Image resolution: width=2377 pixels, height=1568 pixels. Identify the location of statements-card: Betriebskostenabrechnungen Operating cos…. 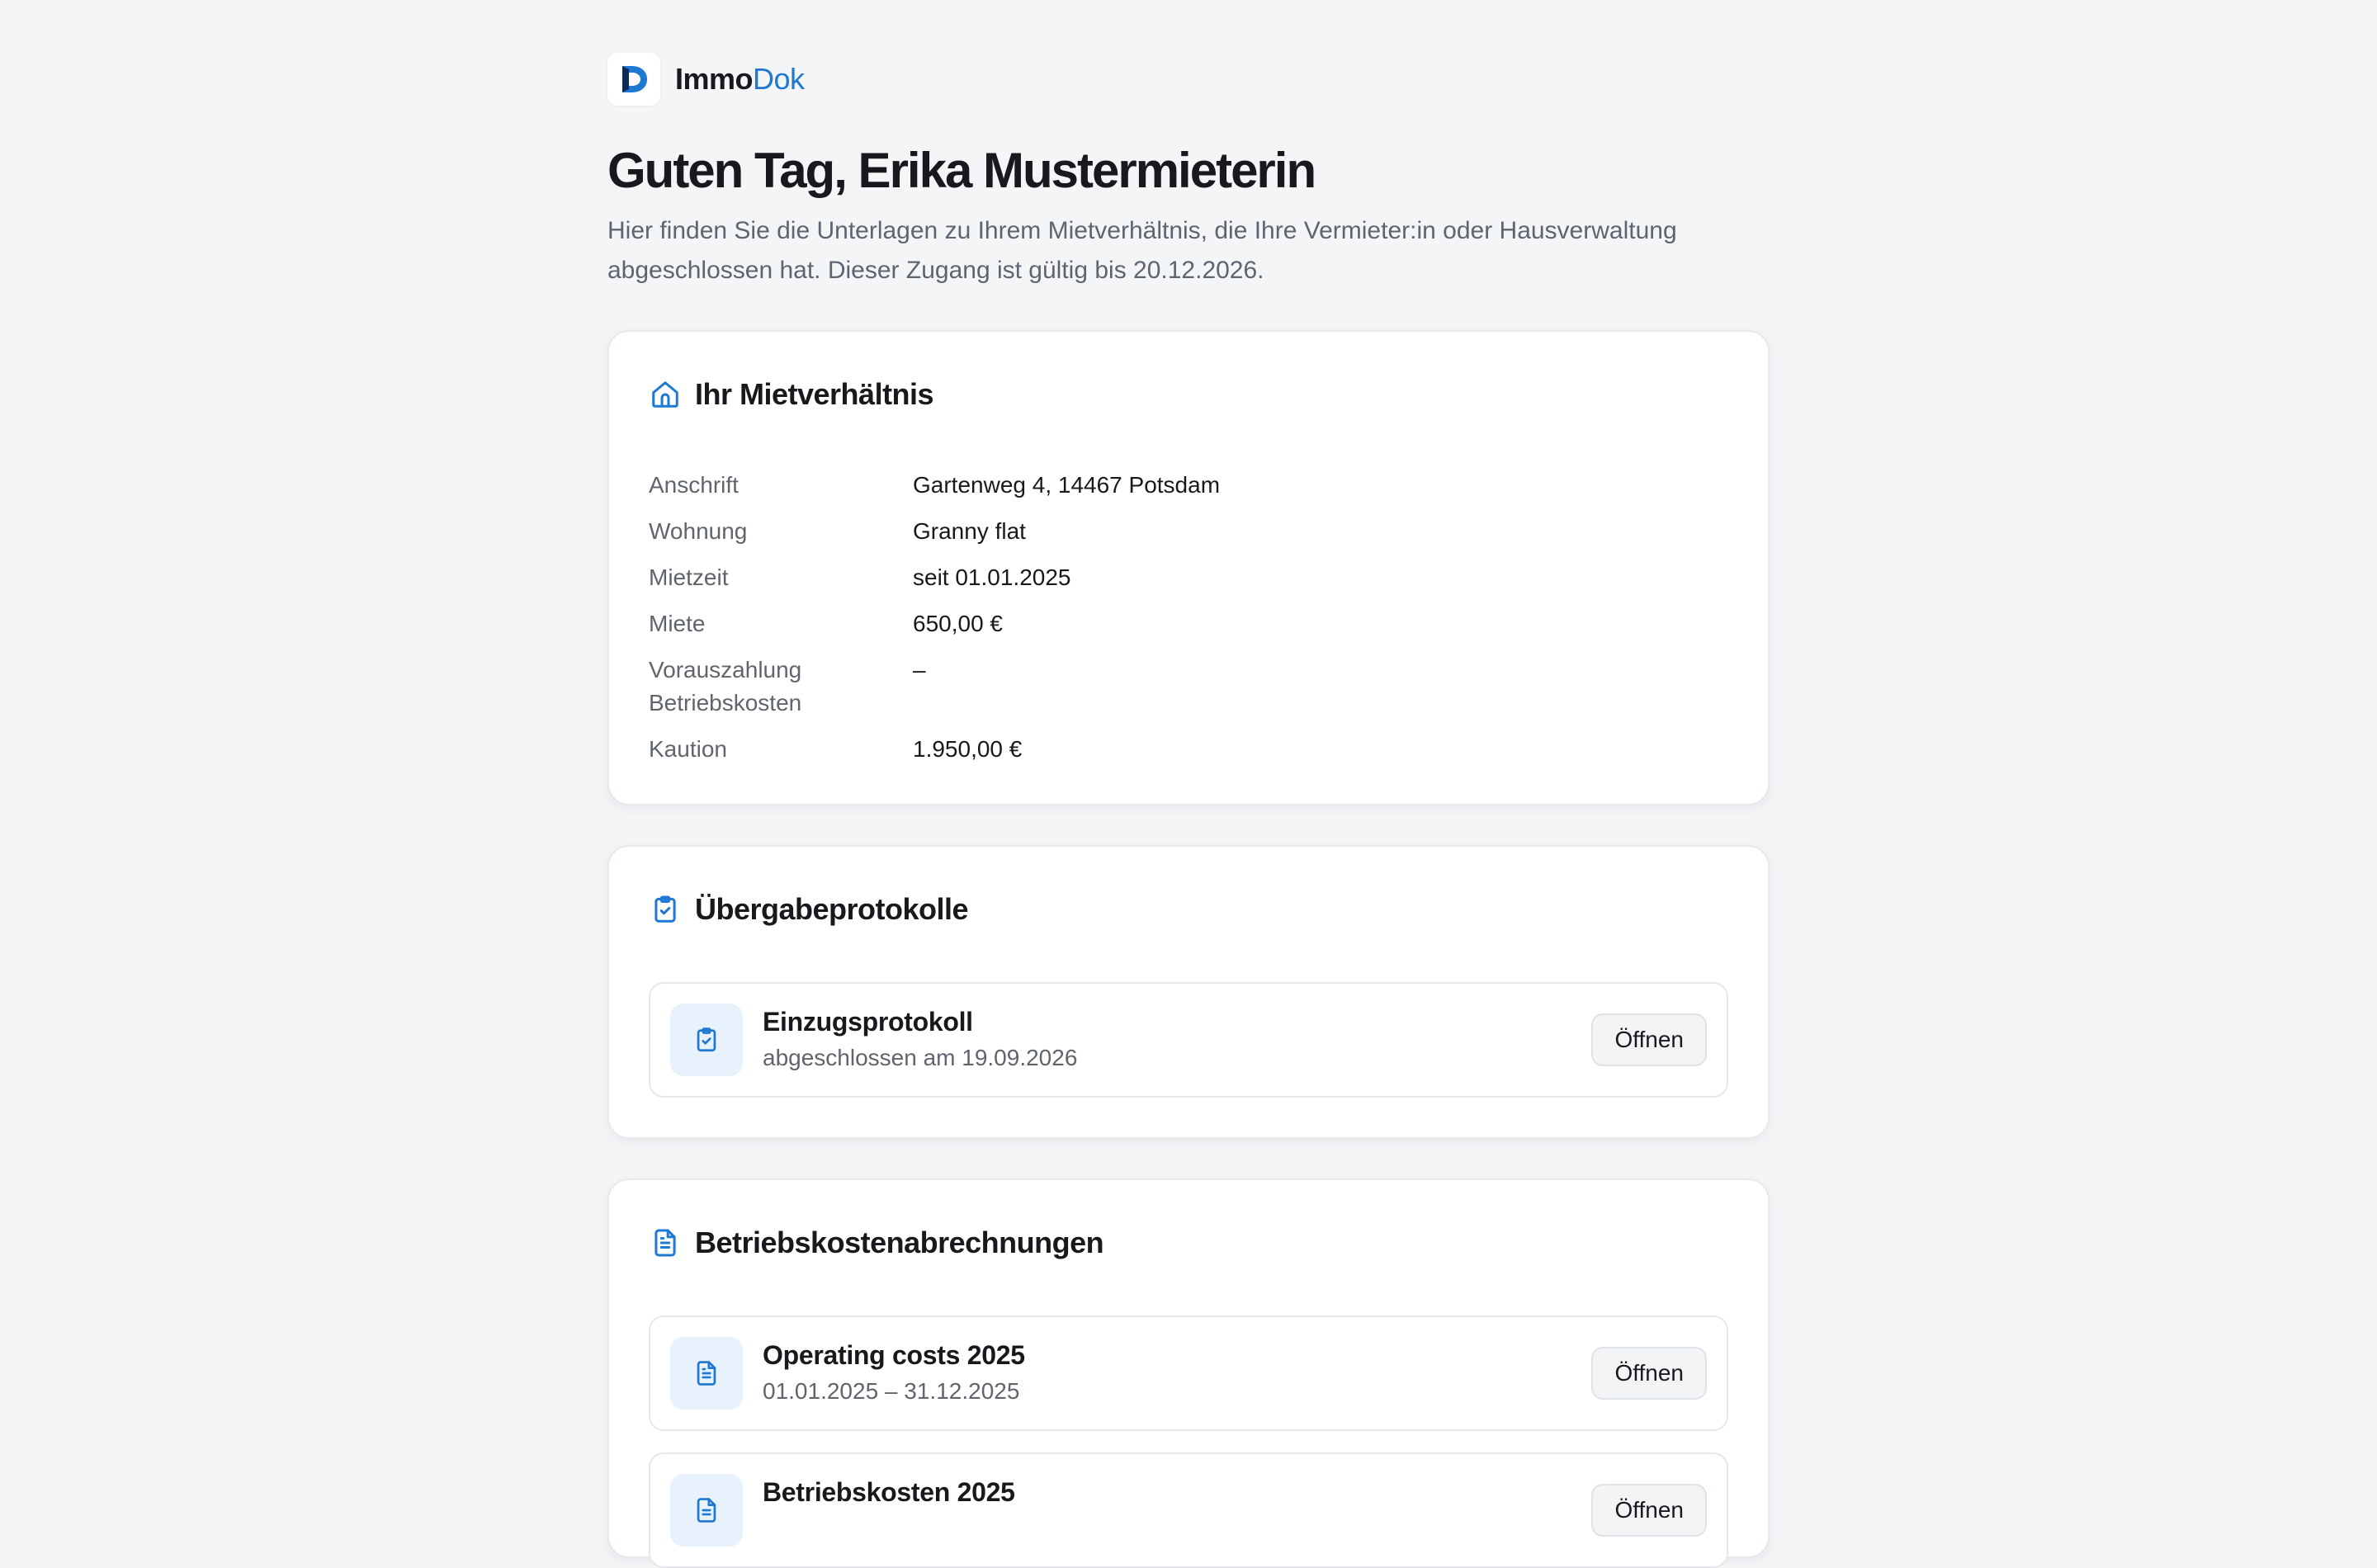
(1188, 1373).